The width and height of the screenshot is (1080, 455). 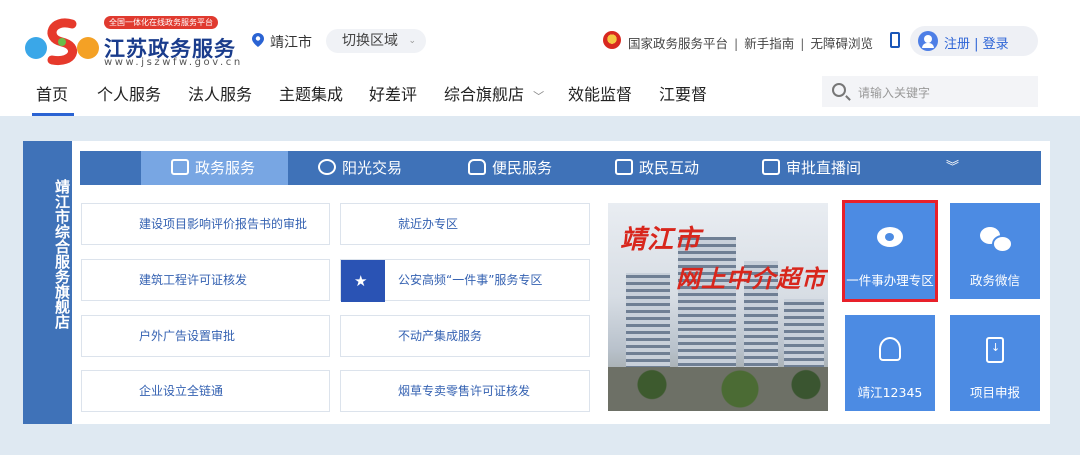 What do you see at coordinates (683, 93) in the screenshot?
I see `nav-item-jiangyaodu: 江要督` at bounding box center [683, 93].